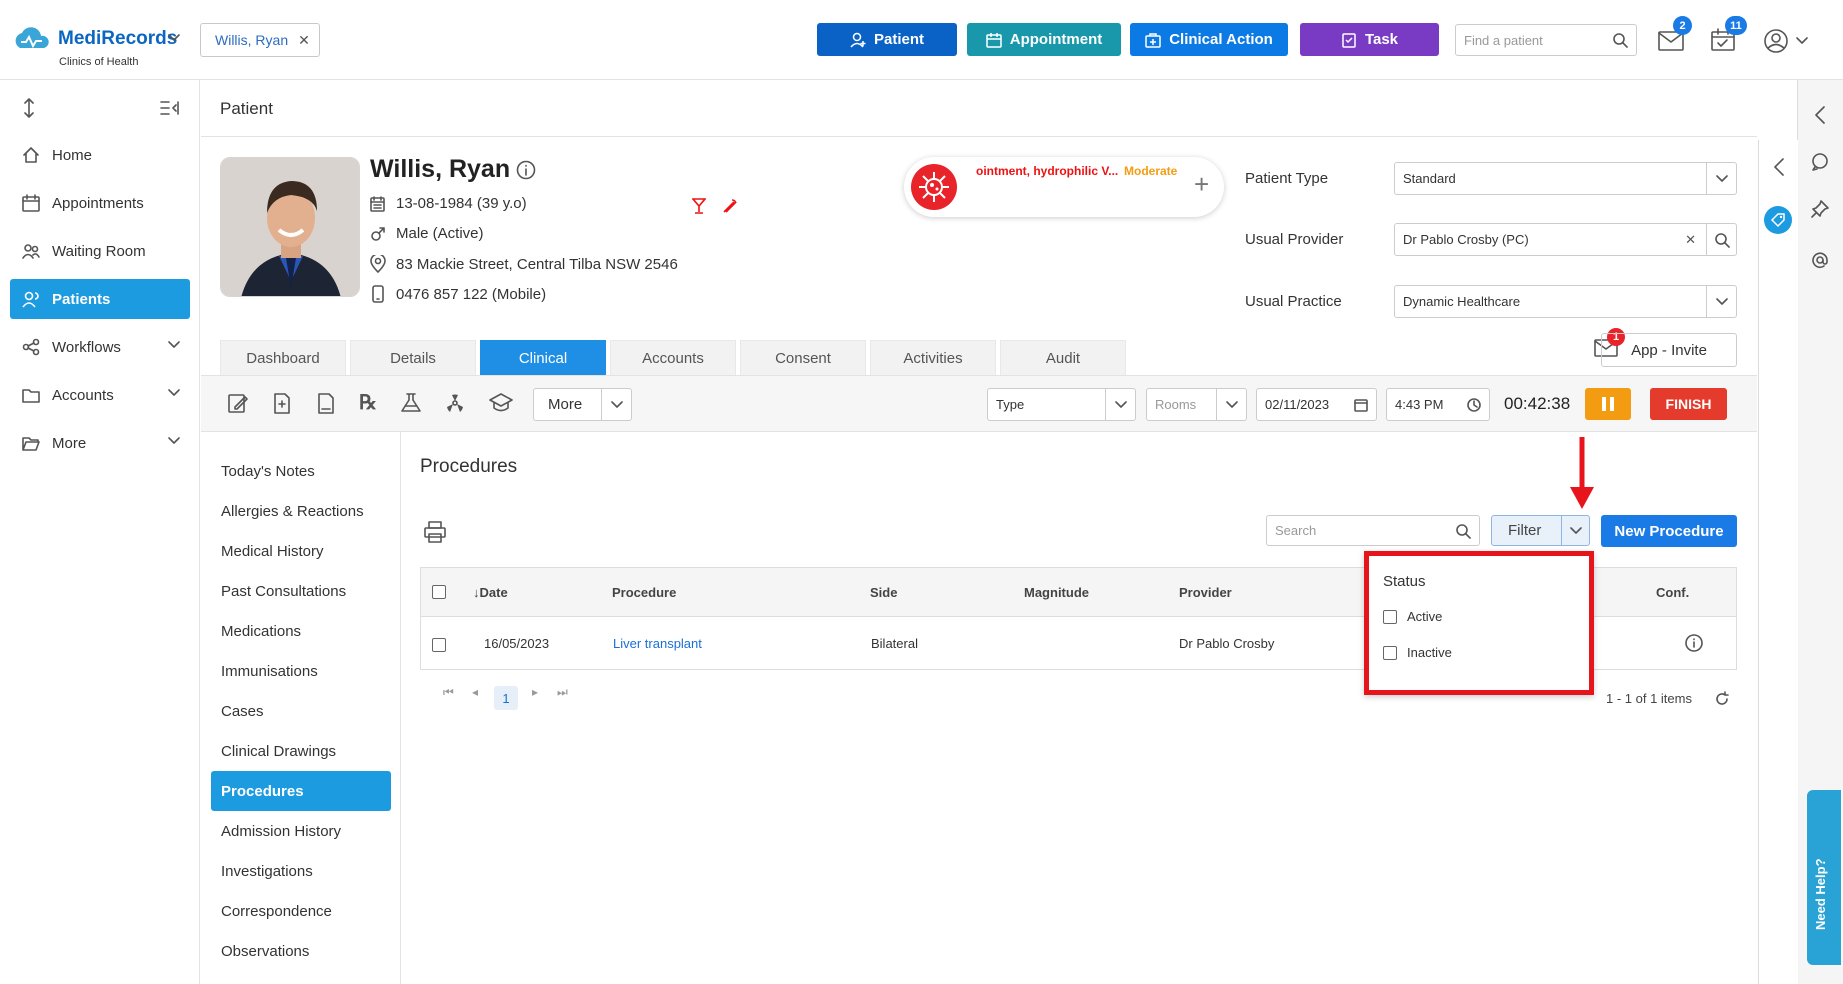 This screenshot has width=1843, height=984. Describe the element at coordinates (933, 358) in the screenshot. I see `tab-activities: Activities` at that location.